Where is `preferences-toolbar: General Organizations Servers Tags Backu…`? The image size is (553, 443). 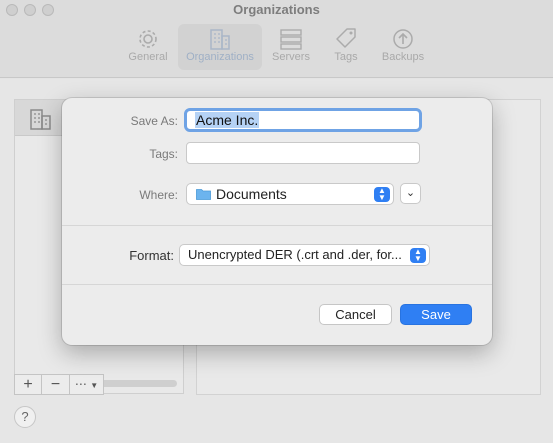
preferences-toolbar: General Organizations Servers Tags Backu… is located at coordinates (276, 48).